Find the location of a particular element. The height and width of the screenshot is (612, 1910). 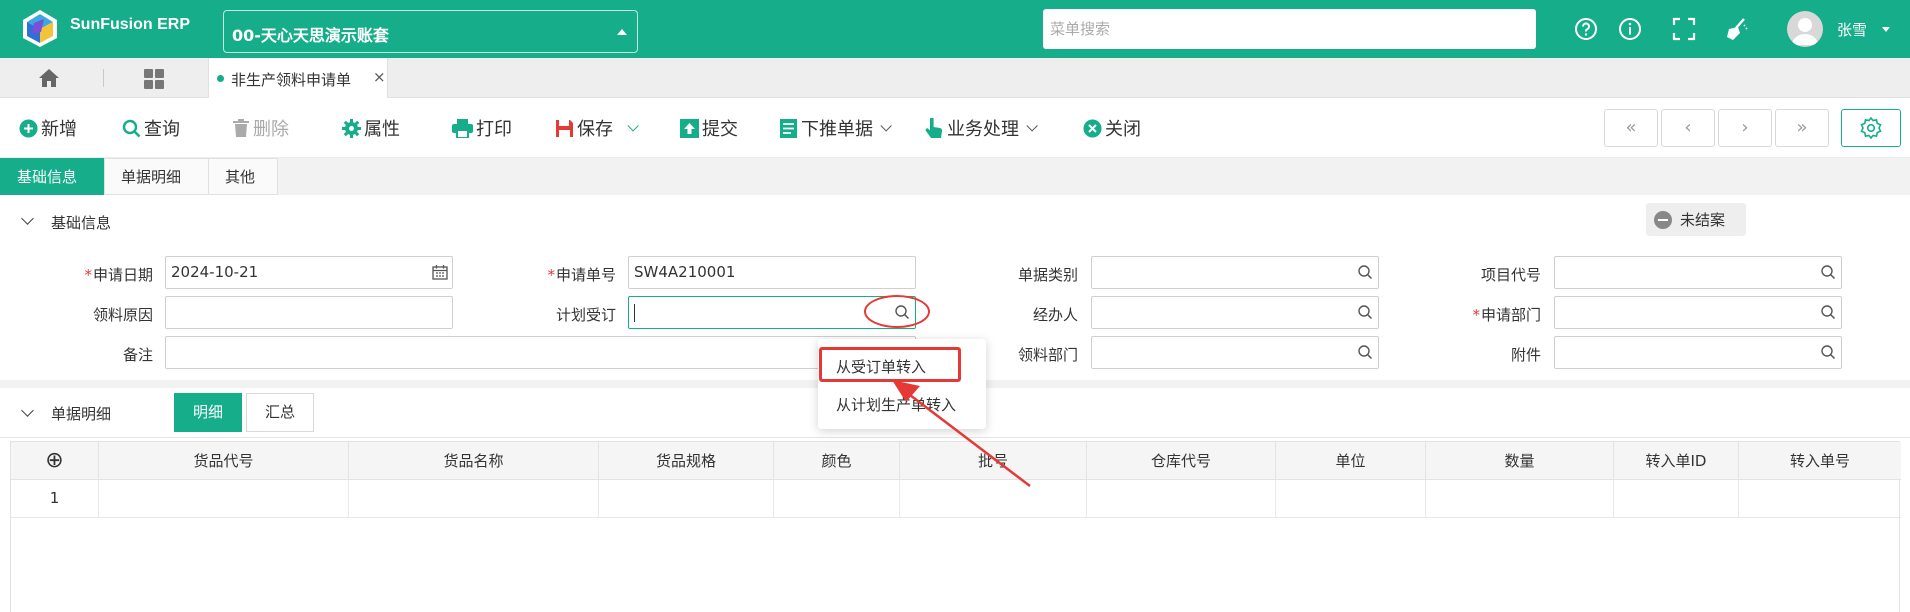

push-down-button: 下推单据 is located at coordinates (835, 128).